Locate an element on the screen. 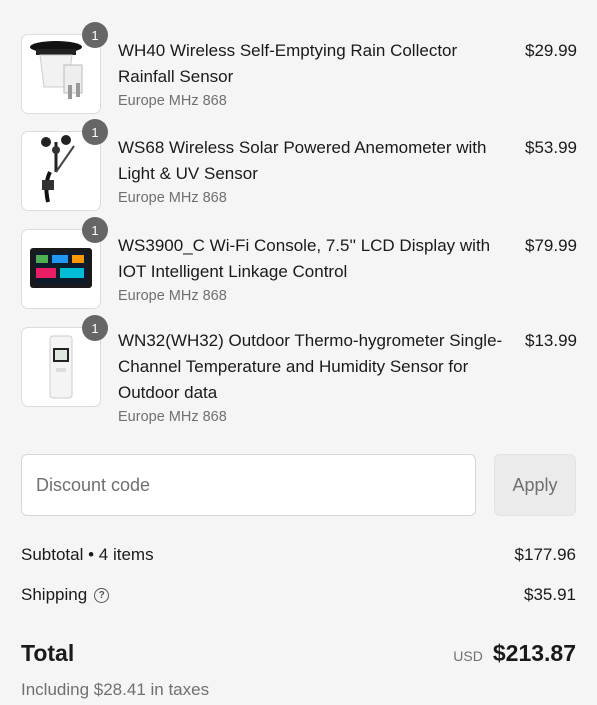 Image resolution: width=597 pixels, height=705 pixels. shipping-label: Shipping is located at coordinates (54, 594).